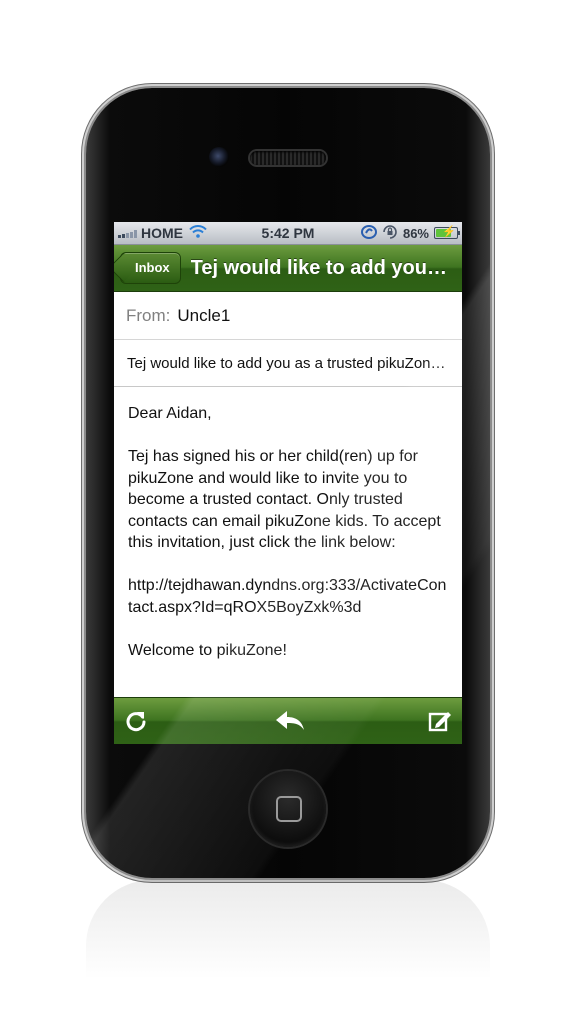  Describe the element at coordinates (288, 951) in the screenshot. I see `phone-reflection` at that location.